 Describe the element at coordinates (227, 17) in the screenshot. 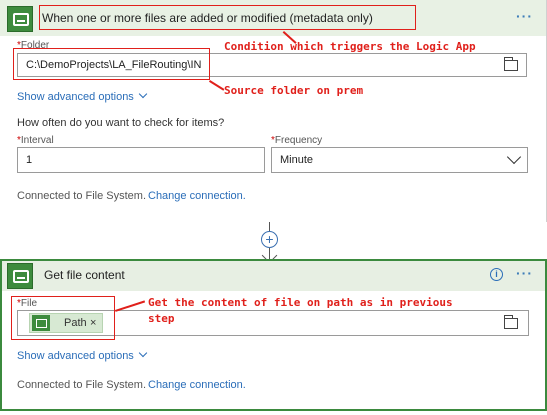

I see `trigger-title-highlight` at that location.